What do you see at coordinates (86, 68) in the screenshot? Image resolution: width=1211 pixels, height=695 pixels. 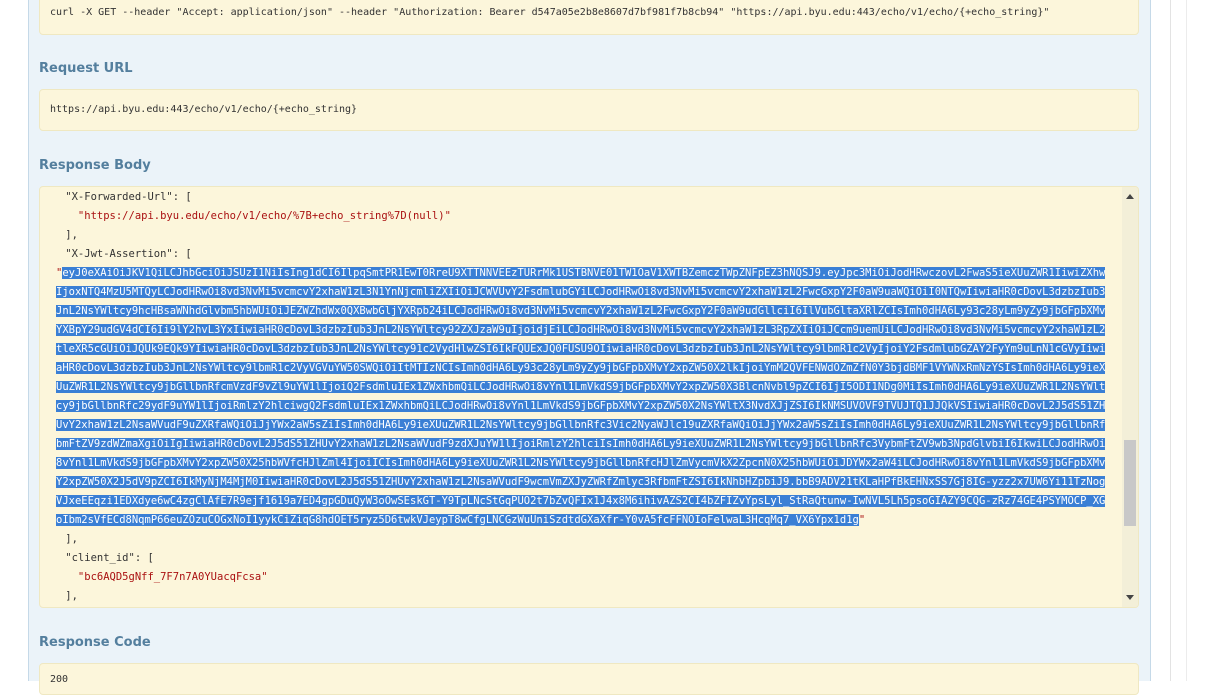 I see `request-url-heading: Request URL` at bounding box center [86, 68].